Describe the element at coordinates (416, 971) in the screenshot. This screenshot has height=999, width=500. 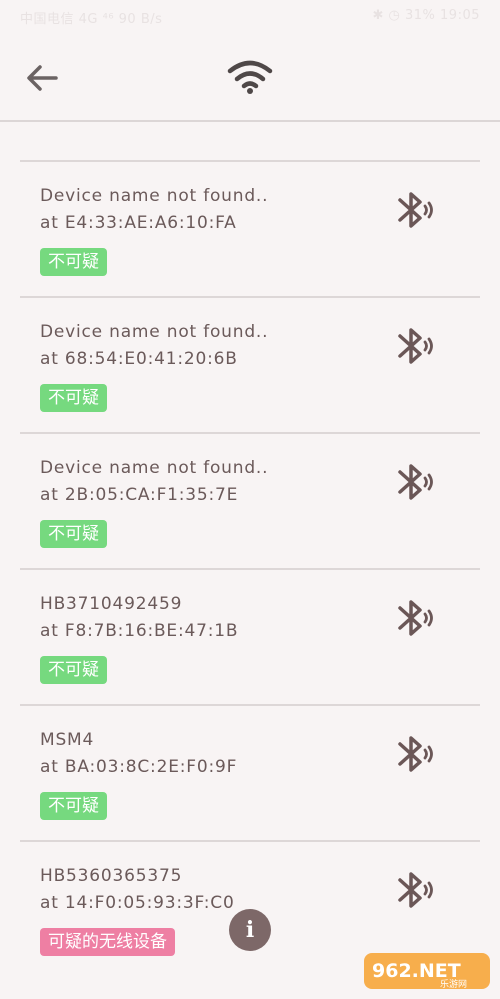
I see `svg-text: 962.NET` at that location.